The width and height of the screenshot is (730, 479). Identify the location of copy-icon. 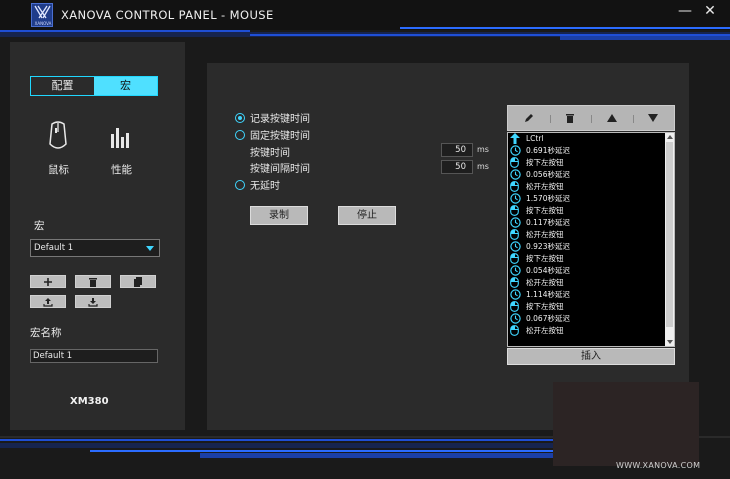
(138, 282).